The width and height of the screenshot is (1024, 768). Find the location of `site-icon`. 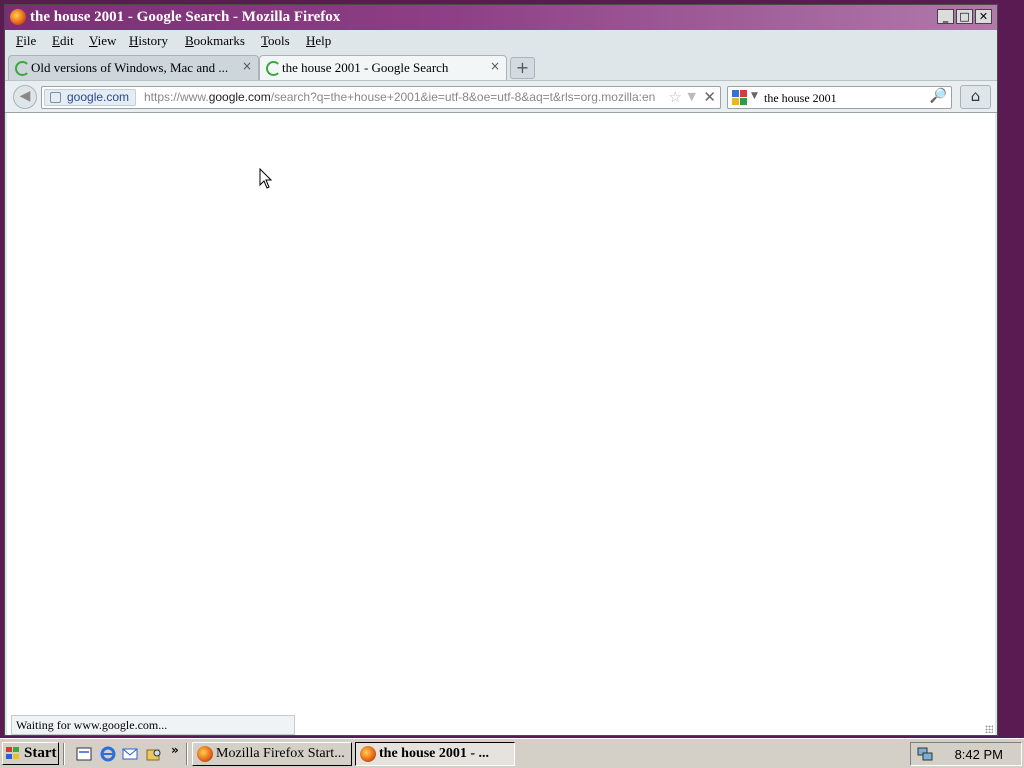

site-icon is located at coordinates (55, 97).